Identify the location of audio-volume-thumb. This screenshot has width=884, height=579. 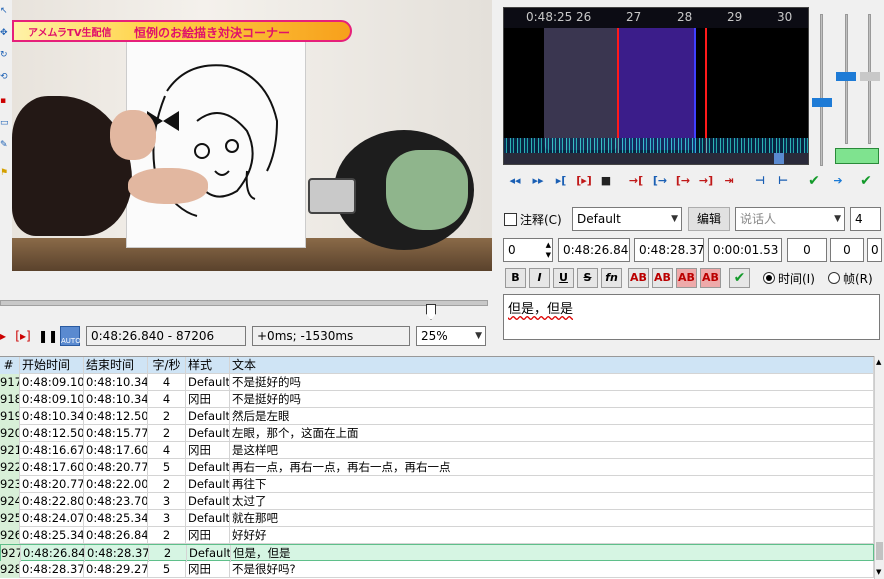
(846, 76).